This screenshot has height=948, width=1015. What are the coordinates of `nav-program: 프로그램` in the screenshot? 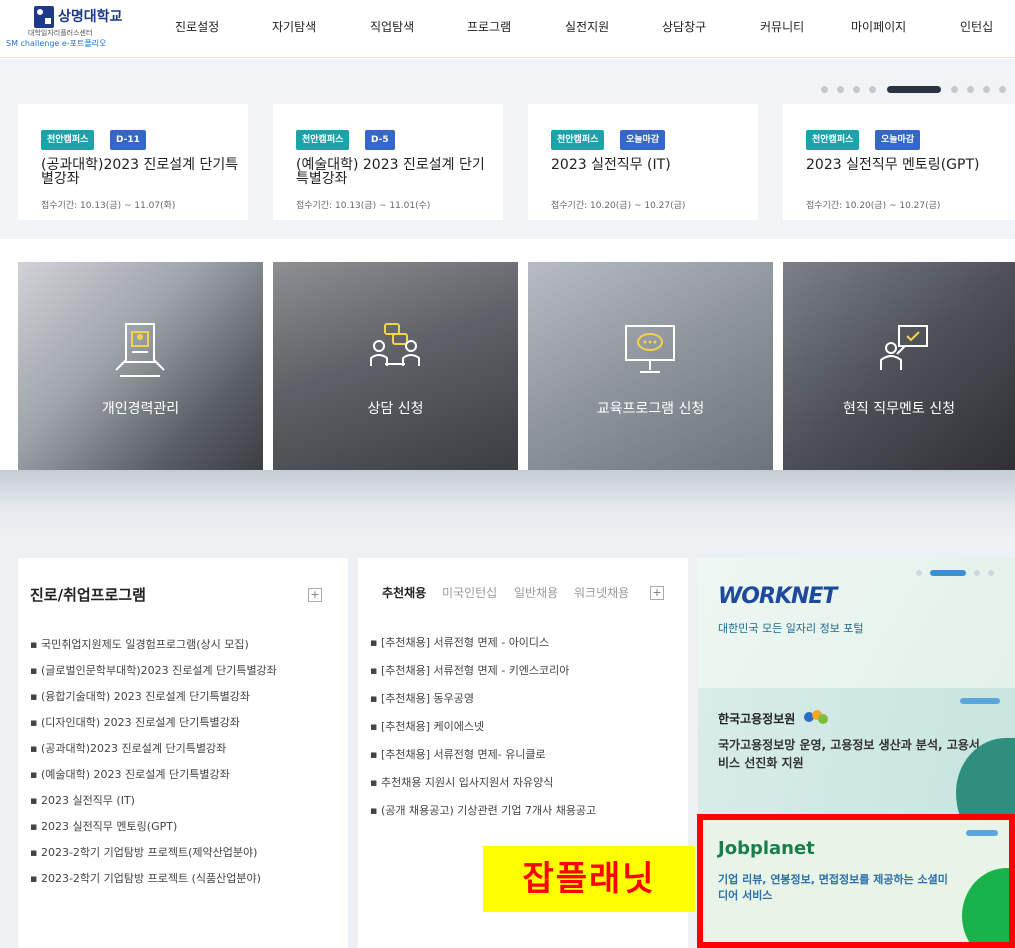 It's located at (489, 26).